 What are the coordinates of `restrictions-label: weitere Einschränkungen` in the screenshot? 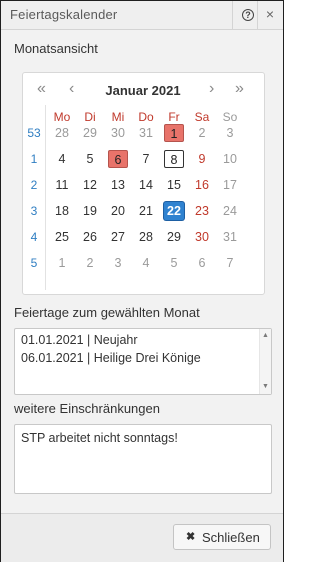 It's located at (87, 408).